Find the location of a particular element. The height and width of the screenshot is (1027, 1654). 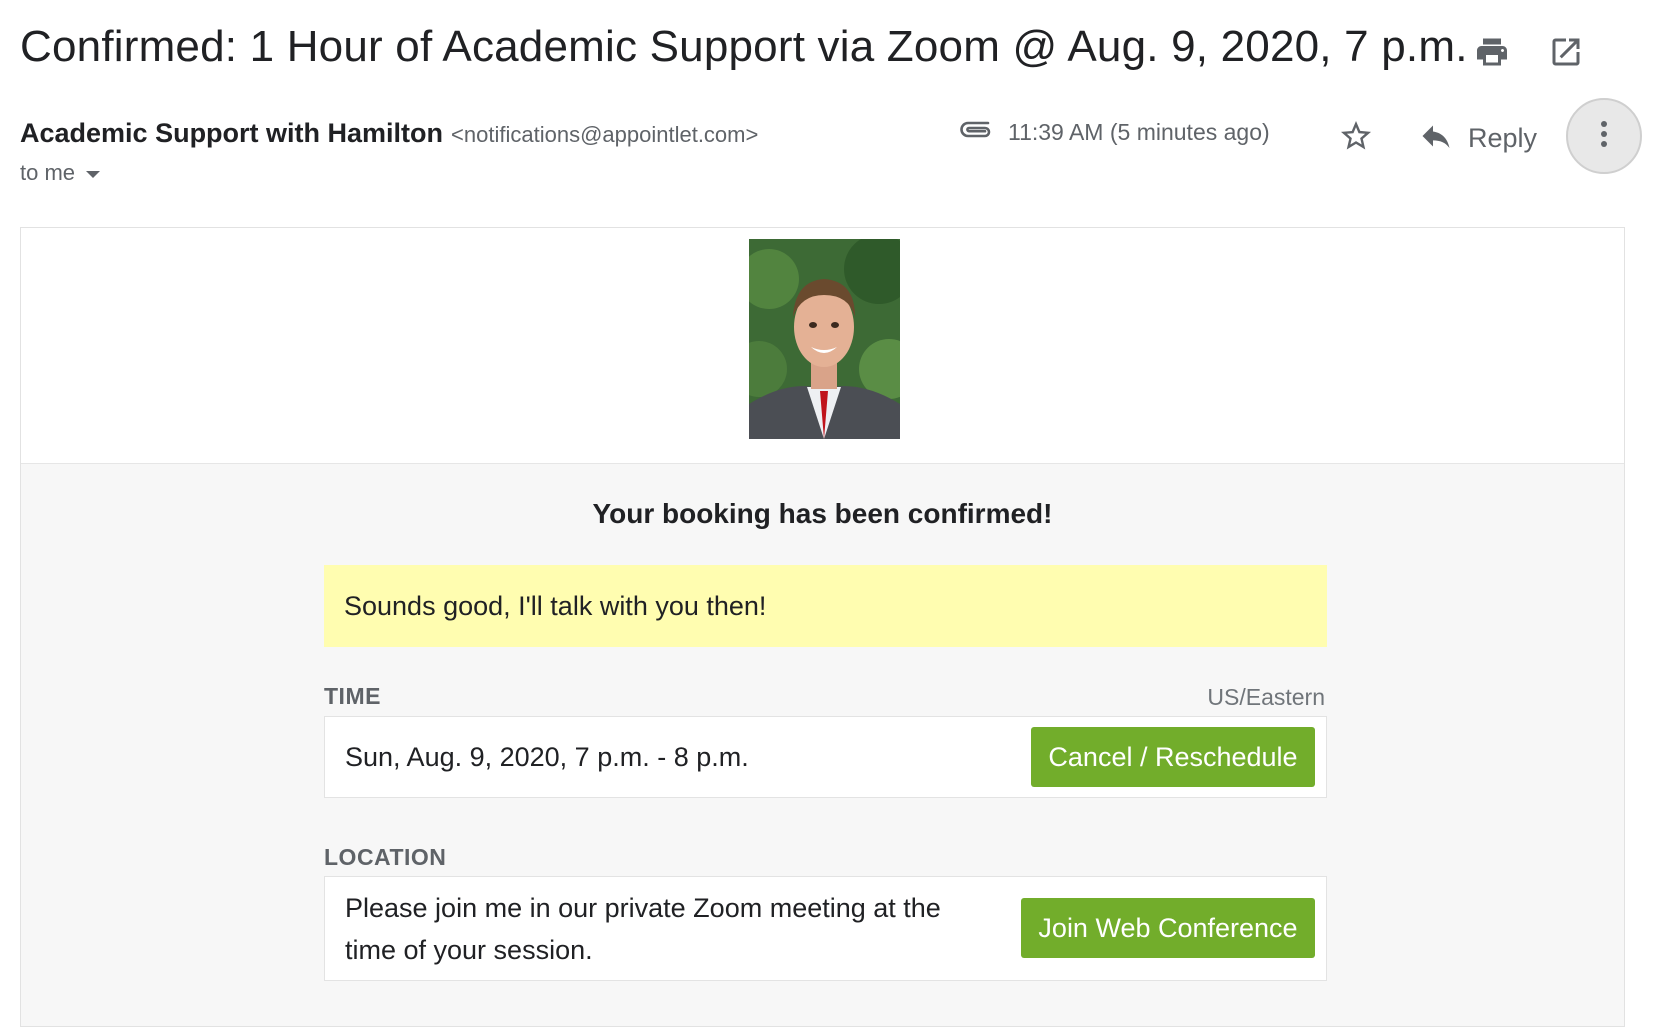

timezone-label: US/Eastern is located at coordinates (1266, 697).